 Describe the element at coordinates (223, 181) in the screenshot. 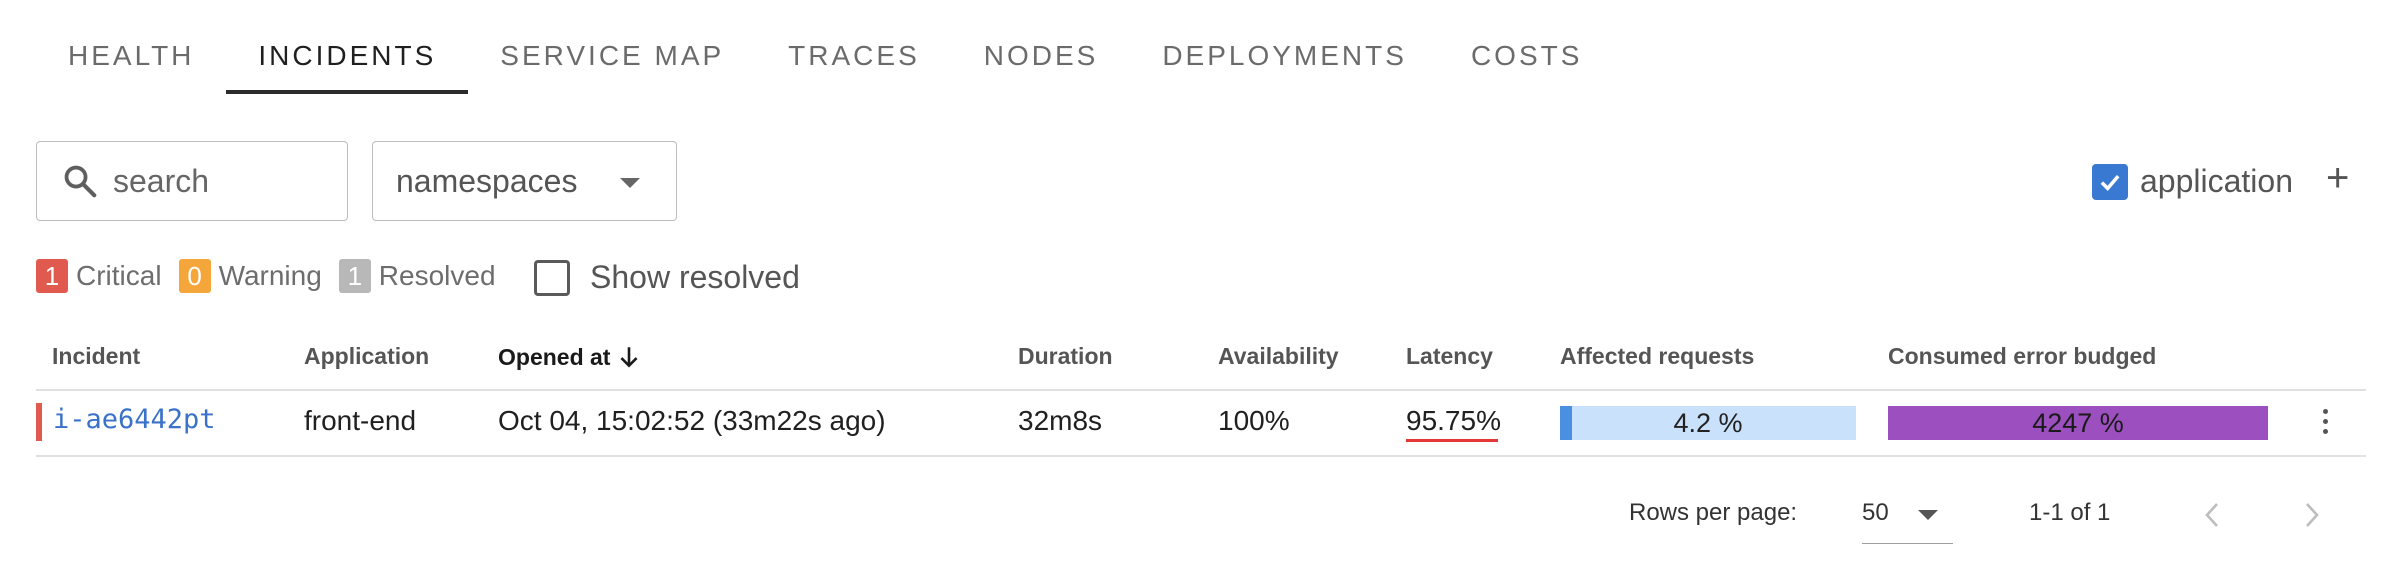

I see `search-input` at that location.